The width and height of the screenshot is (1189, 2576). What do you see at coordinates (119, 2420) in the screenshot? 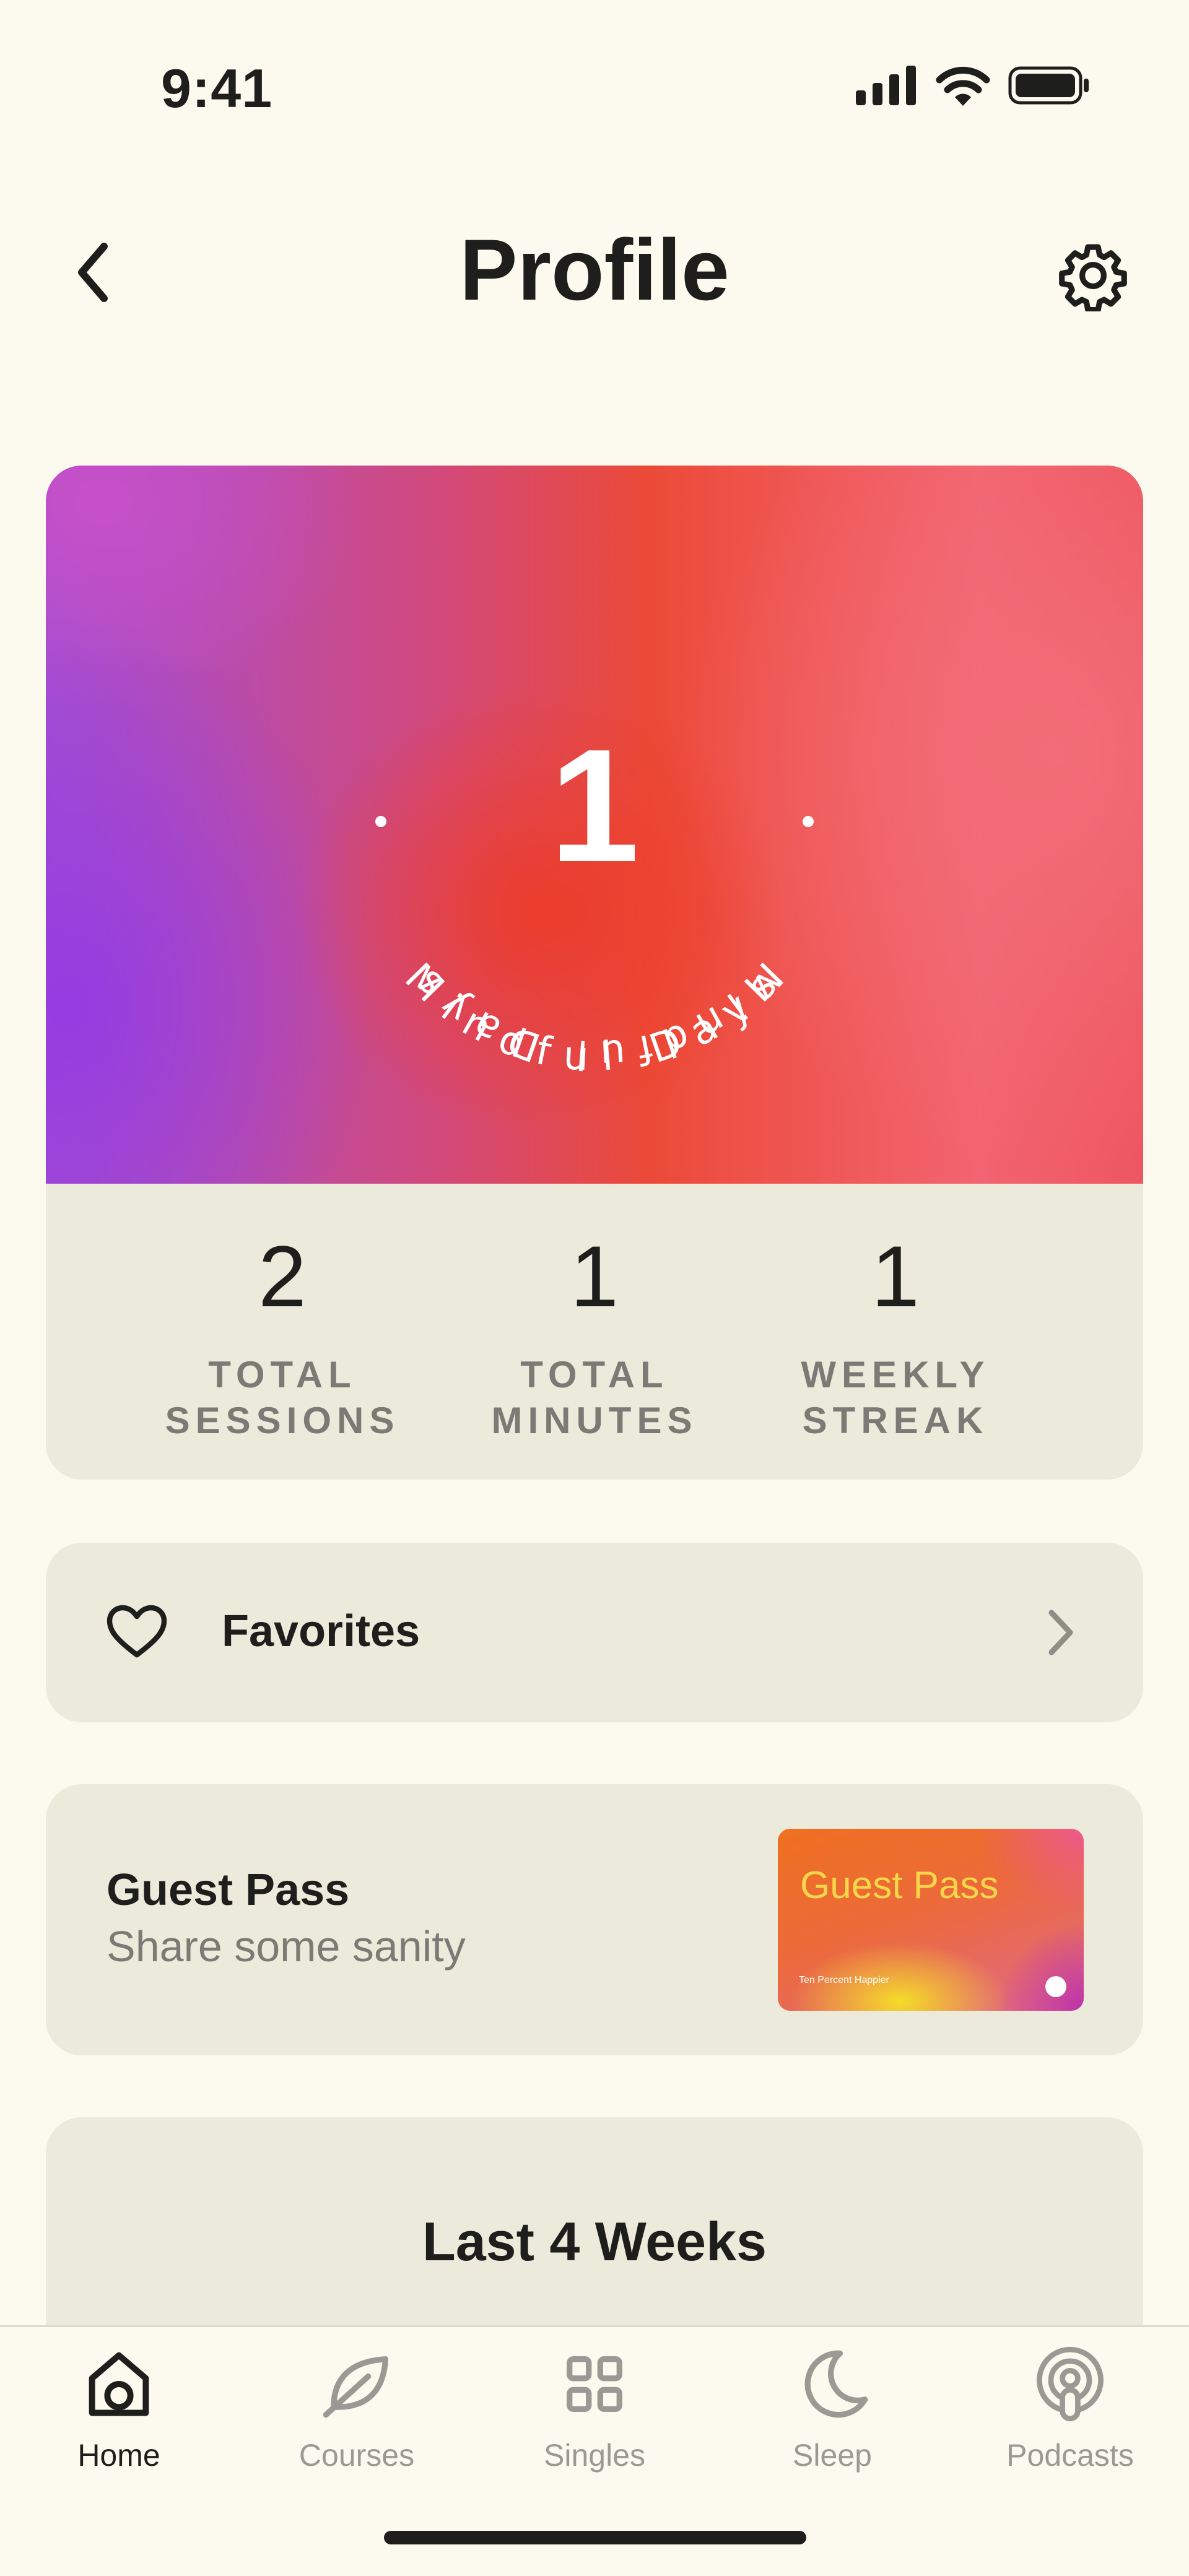
I see `tab-home: Home` at bounding box center [119, 2420].